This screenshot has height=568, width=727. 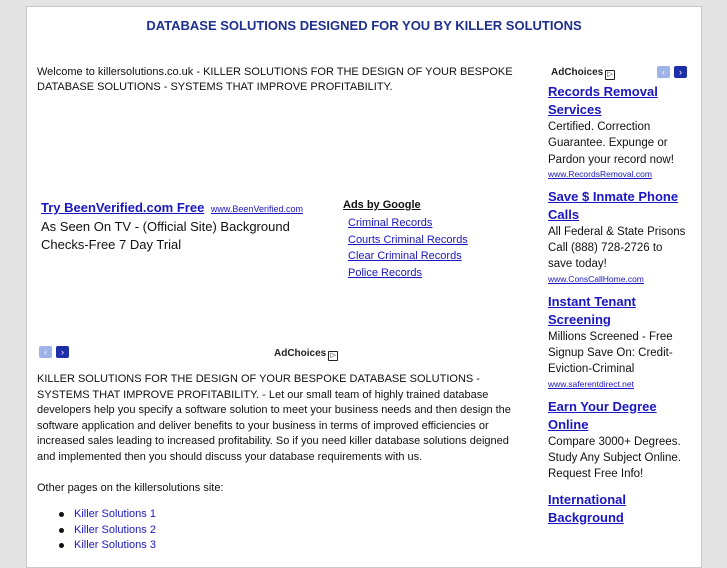 I want to click on sidebar-adchoices-label: AdChoices, so click(x=577, y=72).